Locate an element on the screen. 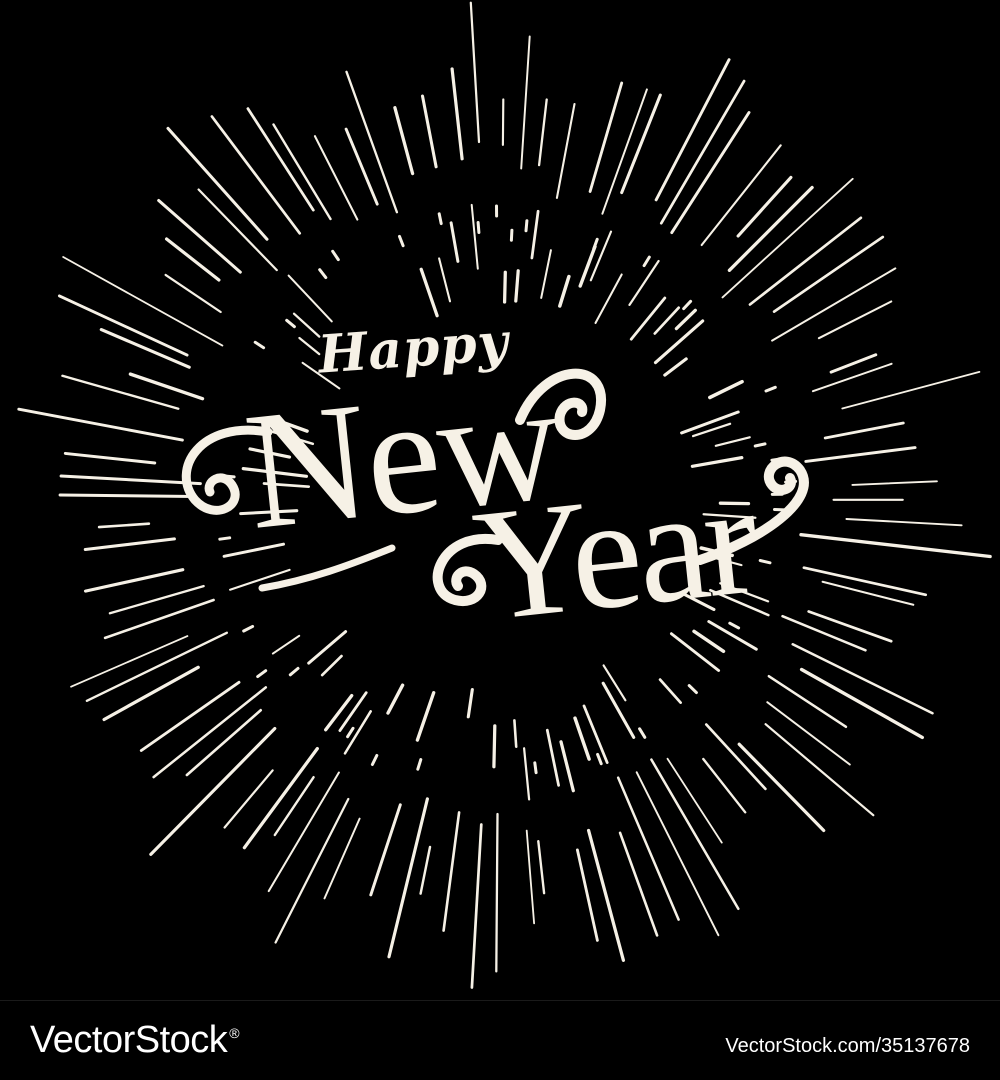  image-id-url: VectorStock.com/35137678 is located at coordinates (847, 1046).